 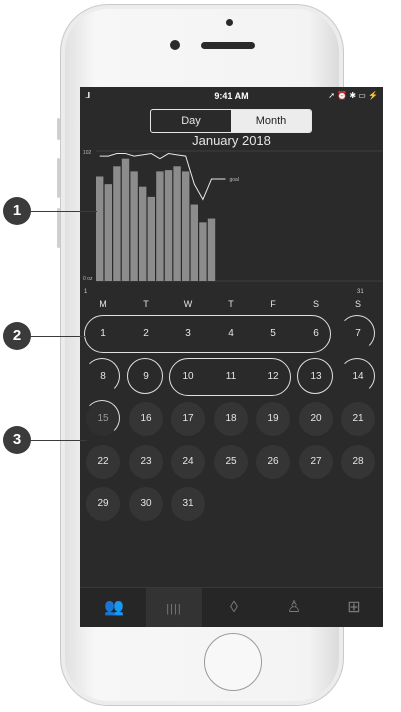 I want to click on goal-label: goal, so click(x=234, y=180).